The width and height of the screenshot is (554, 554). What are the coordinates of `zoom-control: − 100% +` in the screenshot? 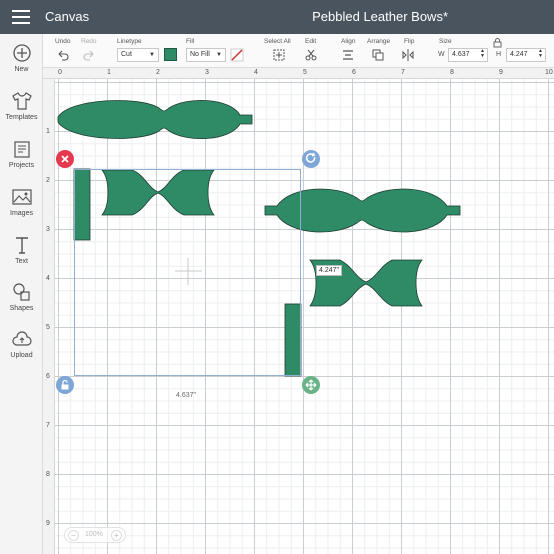 It's located at (95, 535).